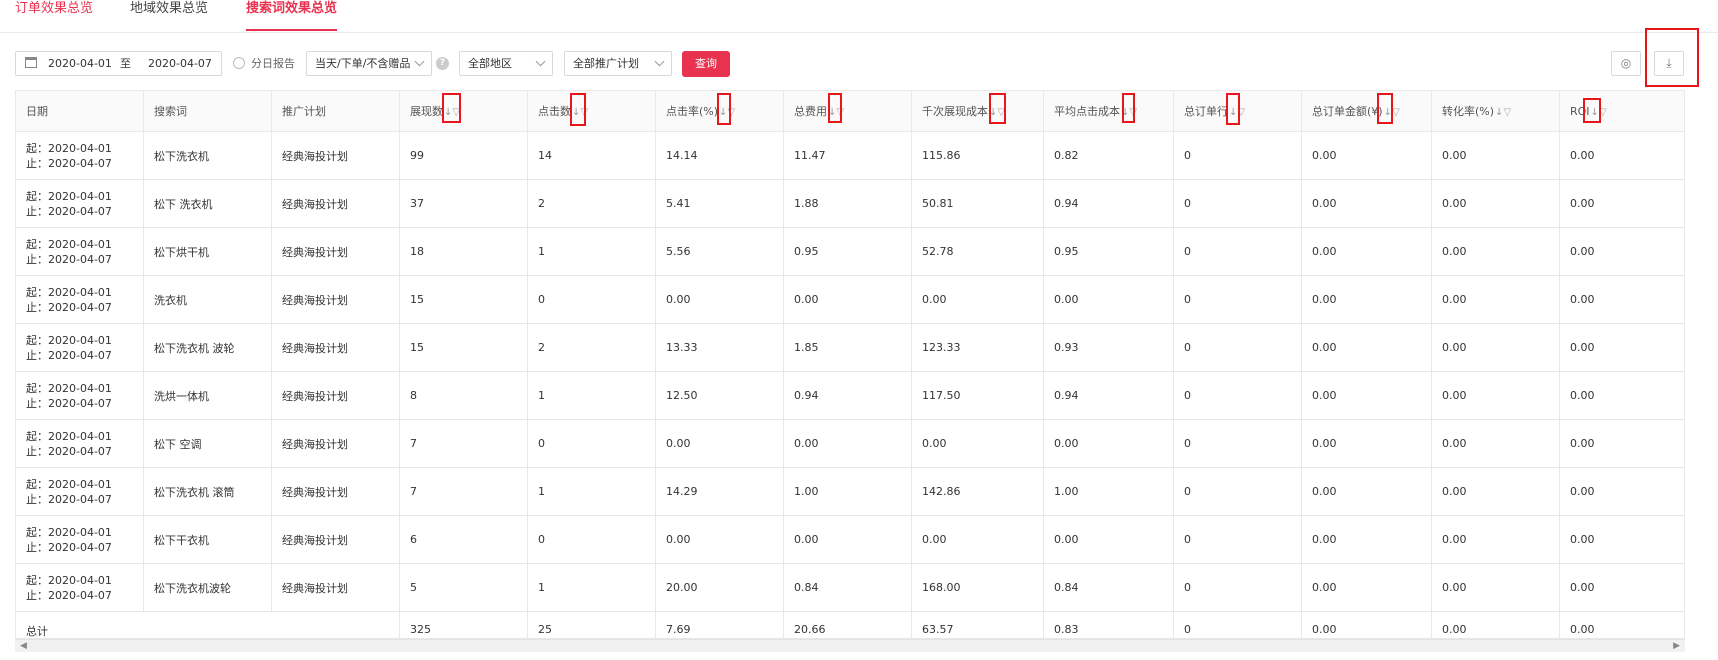  Describe the element at coordinates (207, 155) in the screenshot. I see `cell-keyword: 松下洗衣机` at that location.